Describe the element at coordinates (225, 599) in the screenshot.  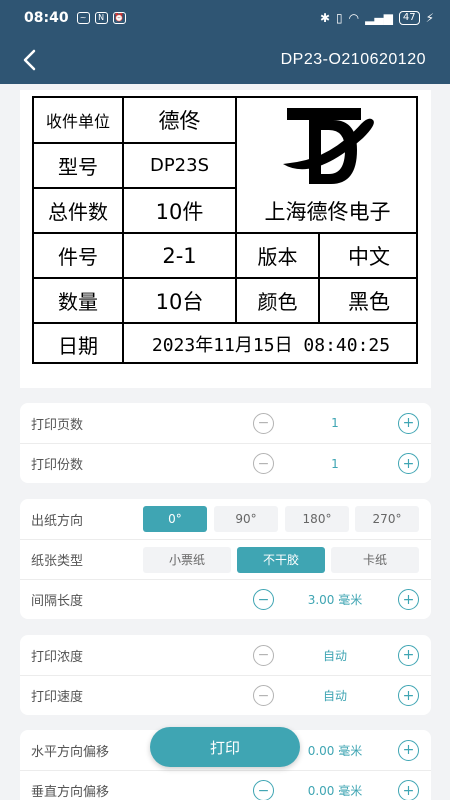
I see `gap-length-row: 间隔长度 − 3.00 毫米 +` at that location.